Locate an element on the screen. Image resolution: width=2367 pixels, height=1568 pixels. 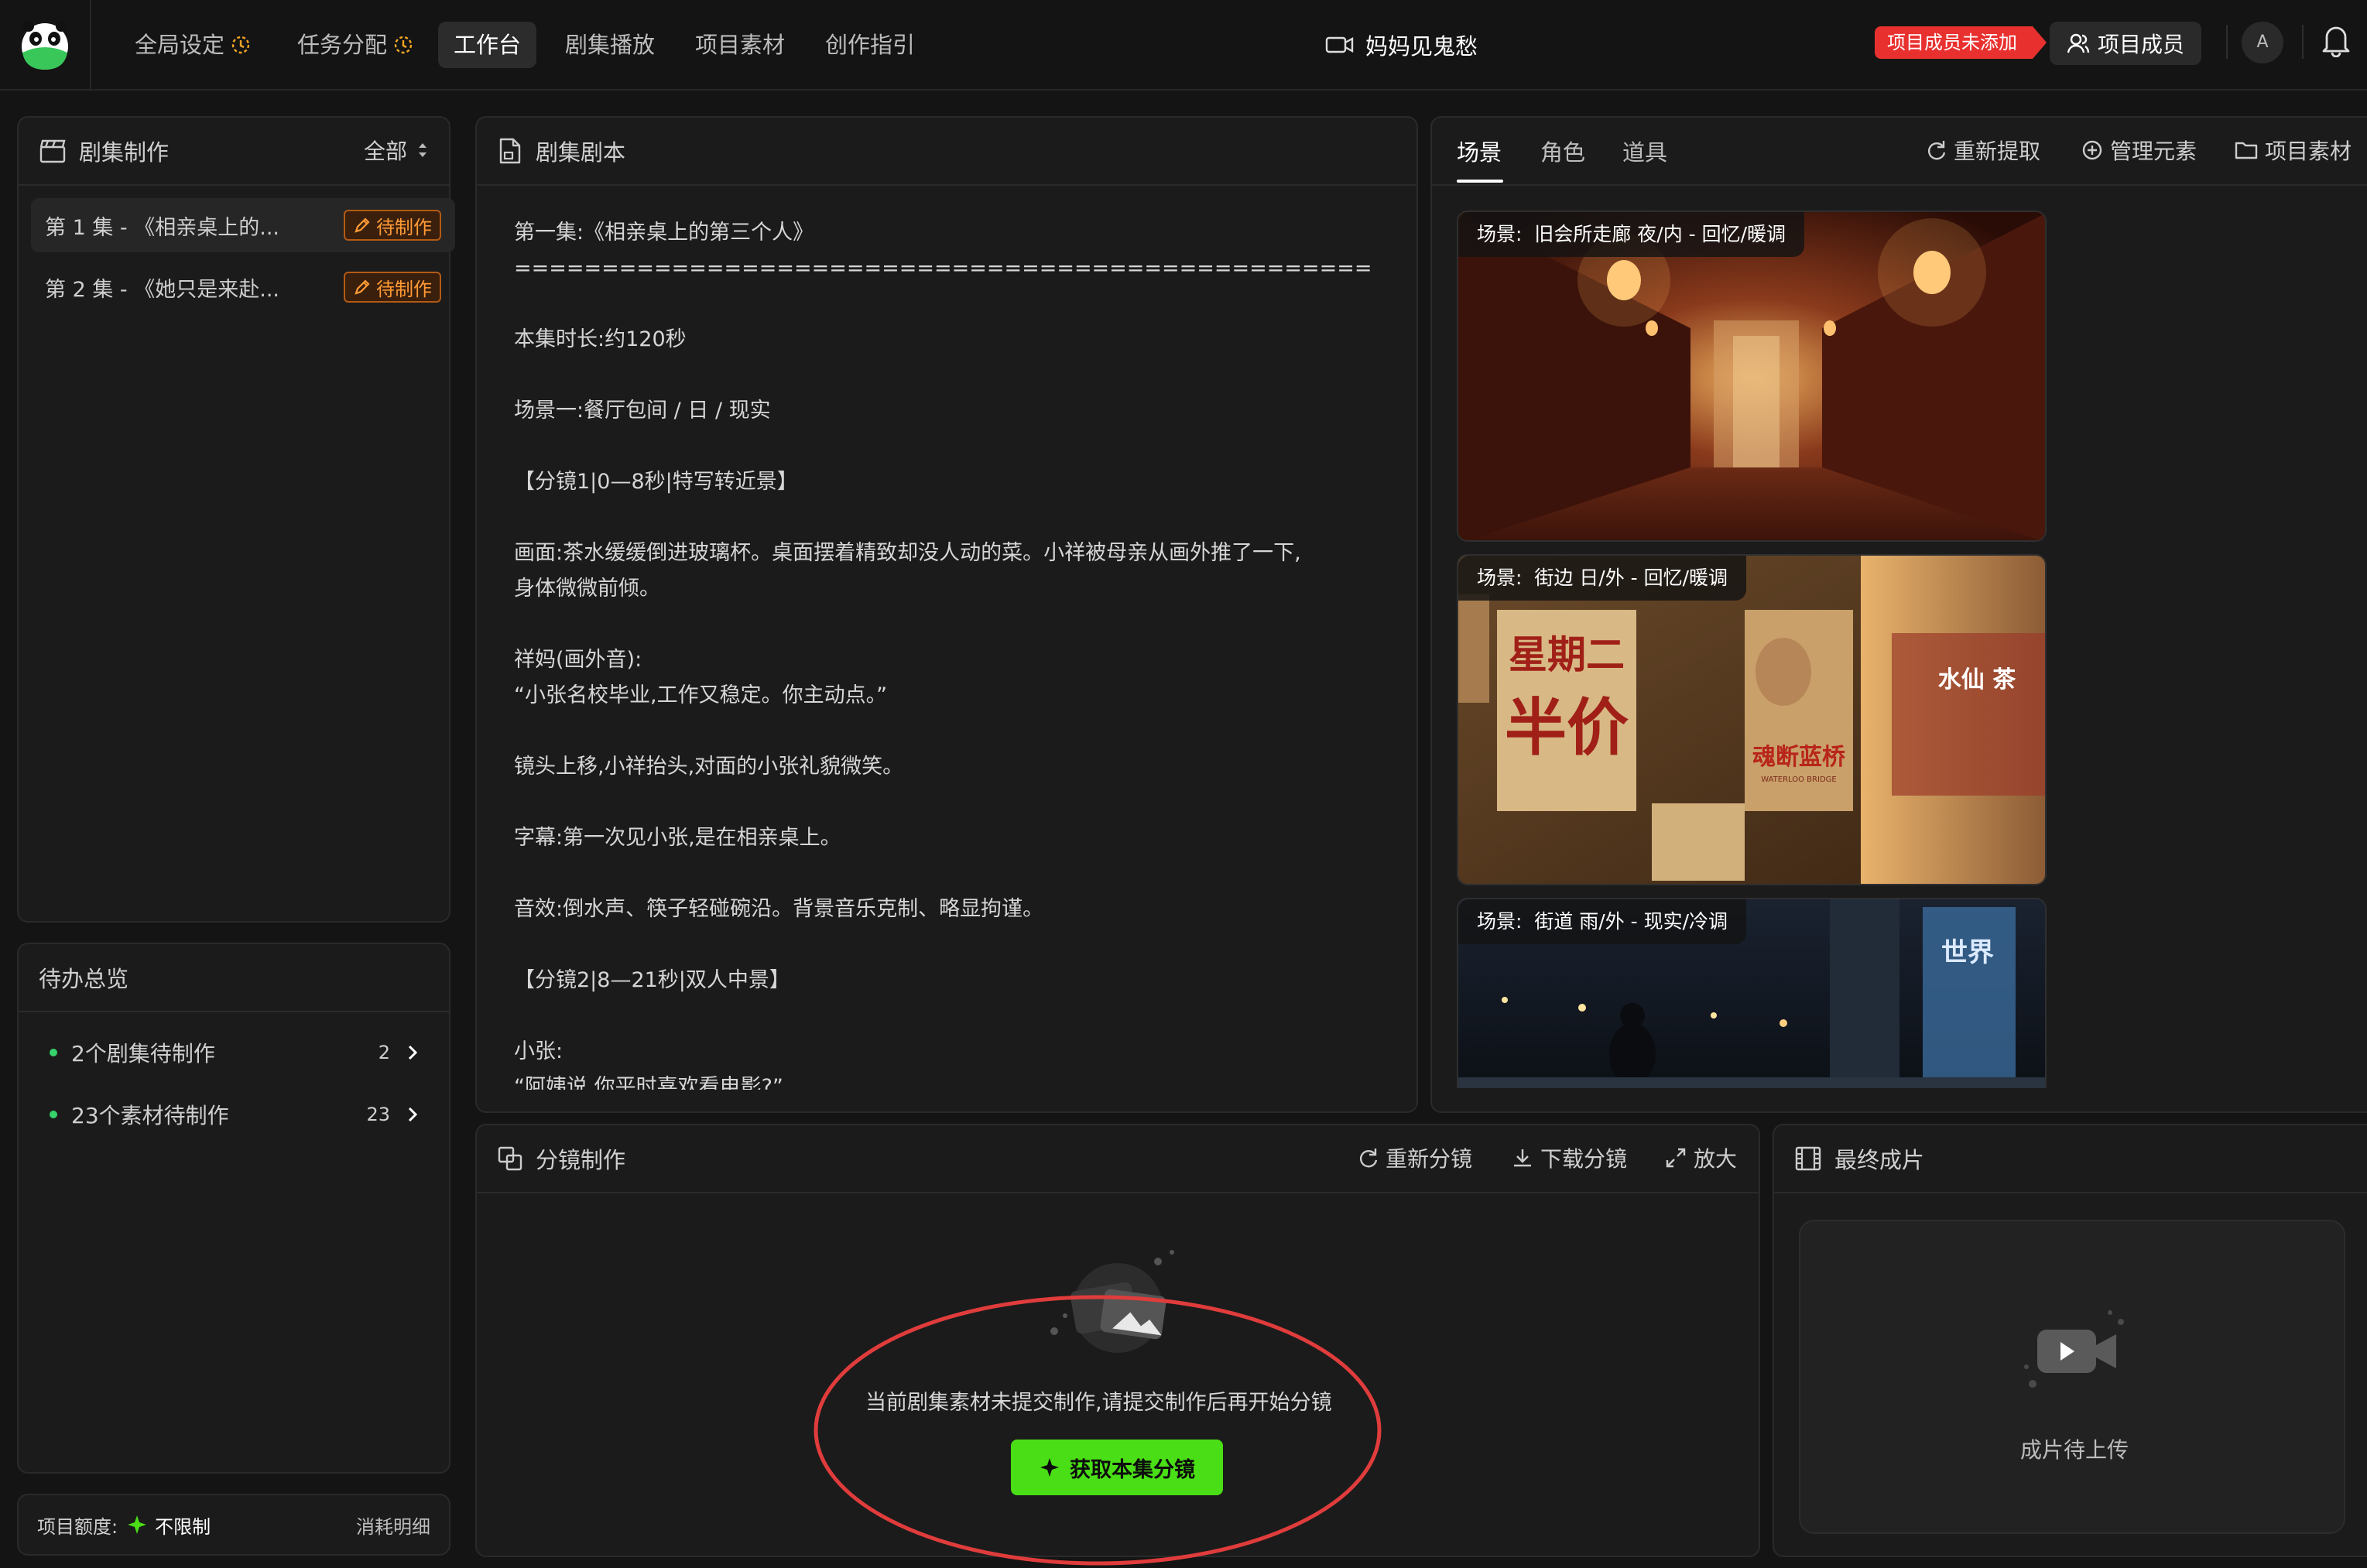
status-dot is located at coordinates (54, 1052).